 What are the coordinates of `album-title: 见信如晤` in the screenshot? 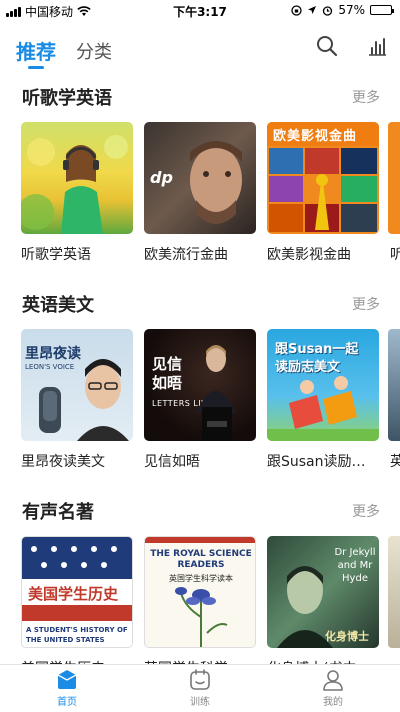 It's located at (172, 462).